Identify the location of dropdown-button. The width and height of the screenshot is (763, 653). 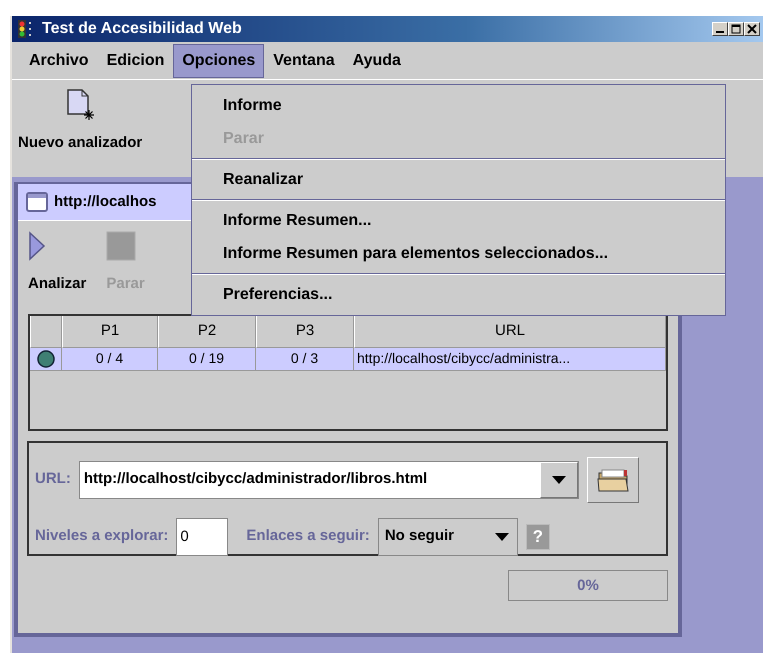
(559, 480).